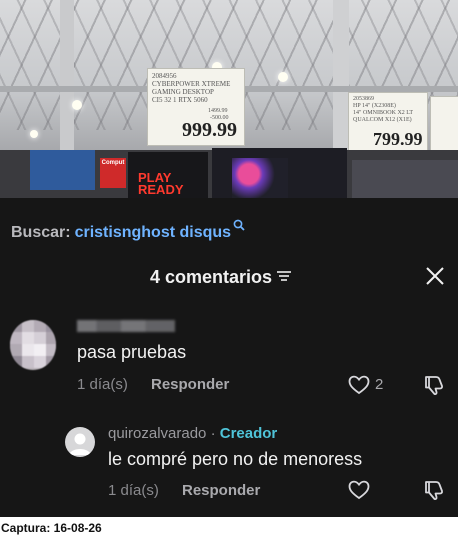 The height and width of the screenshot is (539, 458). Describe the element at coordinates (248, 433) in the screenshot. I see `creator-badge: Creador` at that location.